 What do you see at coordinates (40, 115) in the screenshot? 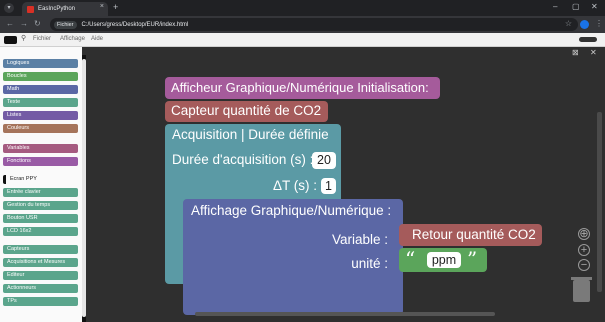
I see `toolbox-category: Listes` at bounding box center [40, 115].